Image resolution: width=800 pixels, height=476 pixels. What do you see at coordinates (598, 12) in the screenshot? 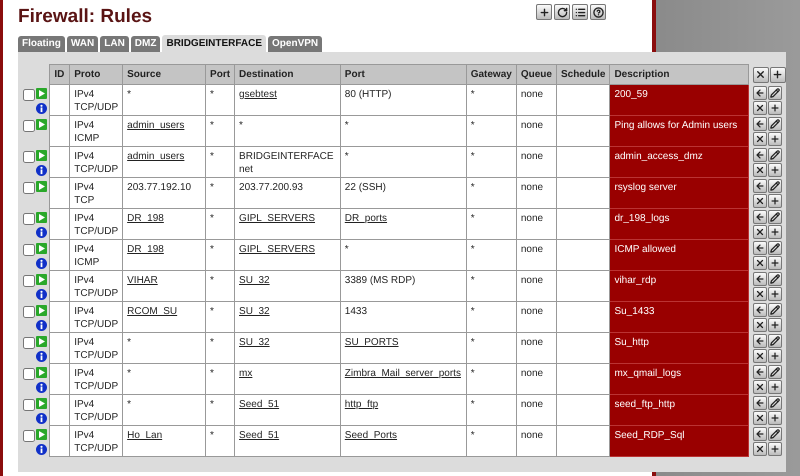
I see `help-icon` at bounding box center [598, 12].